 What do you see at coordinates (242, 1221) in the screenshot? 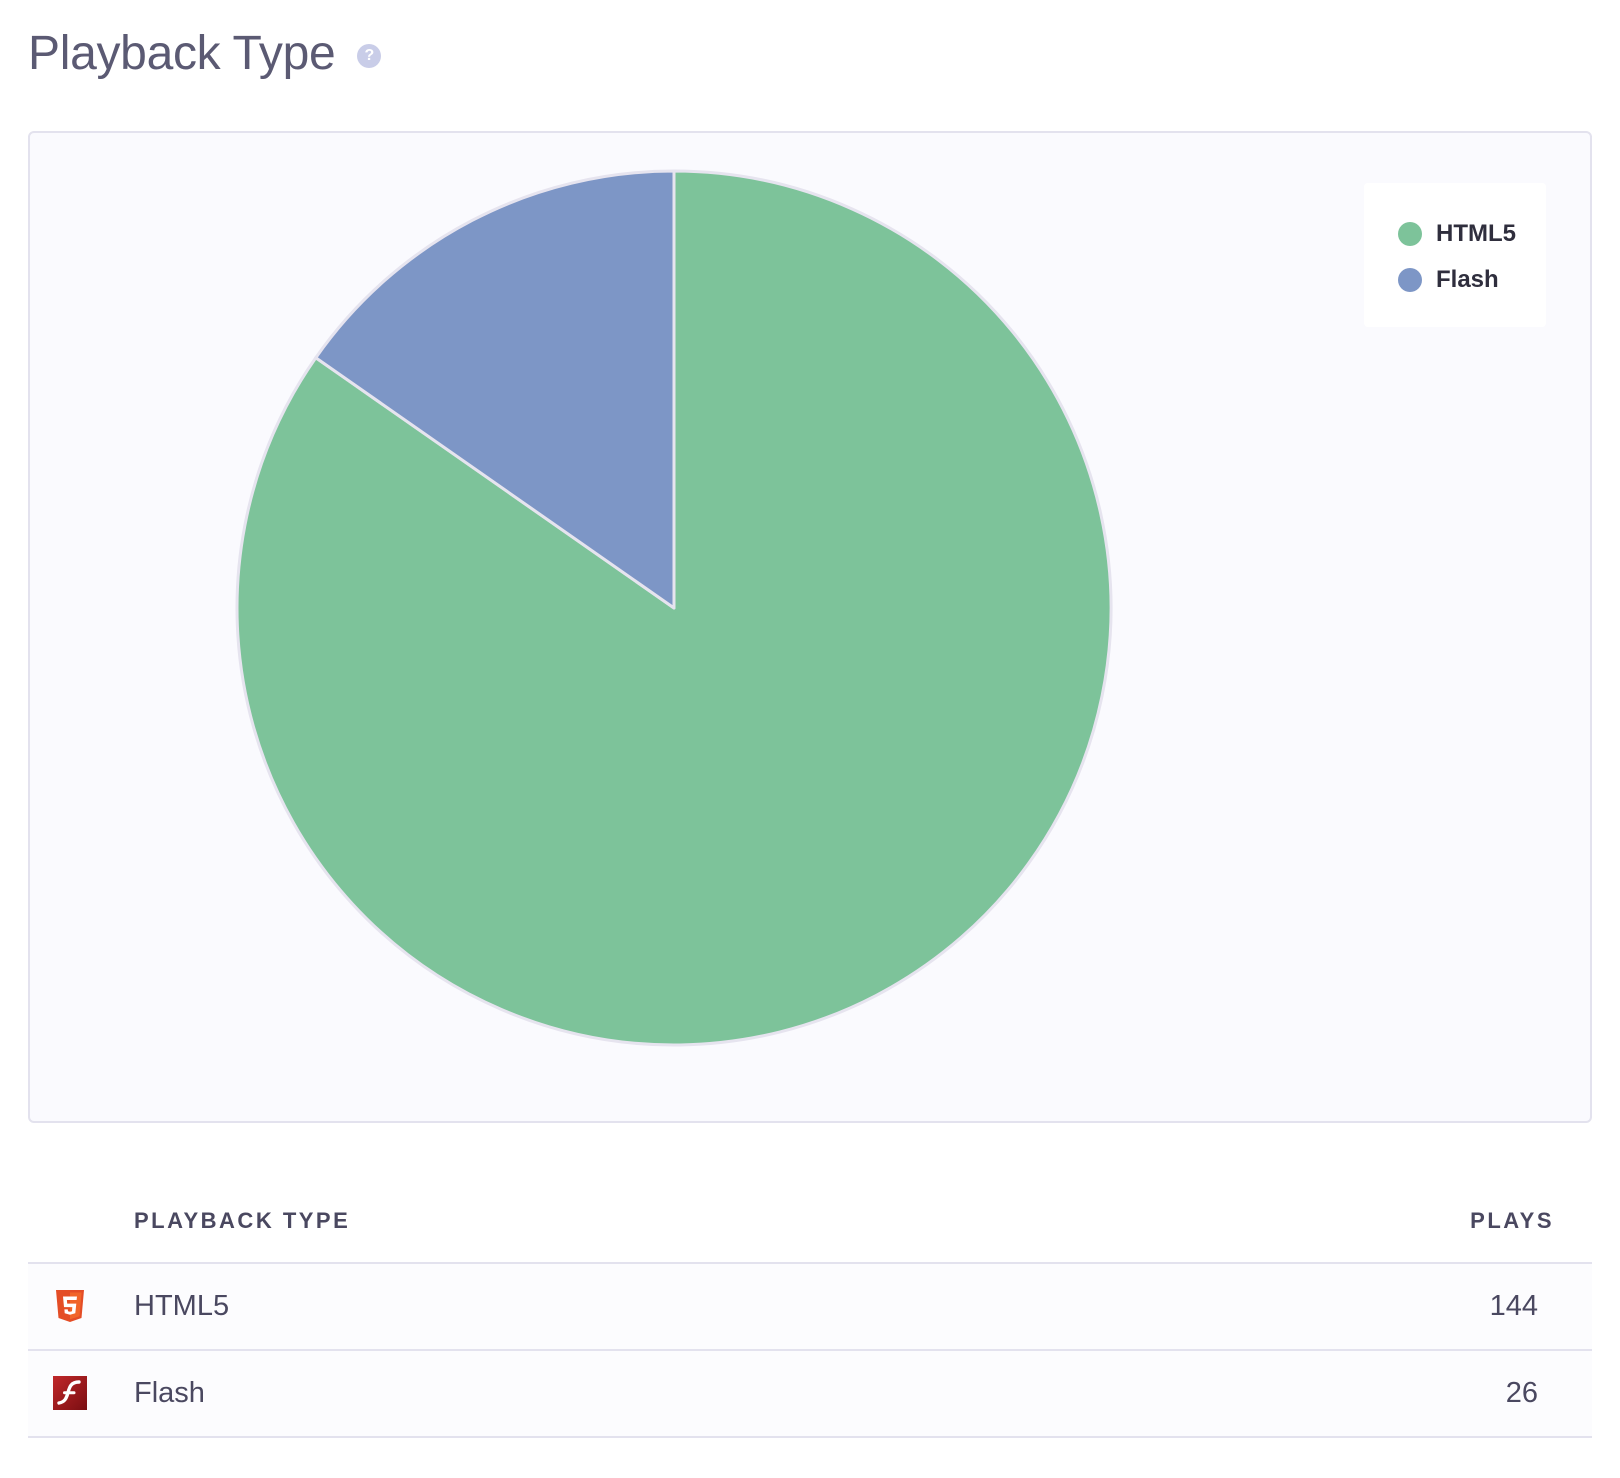
I see `column-header-playback-type: PLAYBACK TYPE` at bounding box center [242, 1221].